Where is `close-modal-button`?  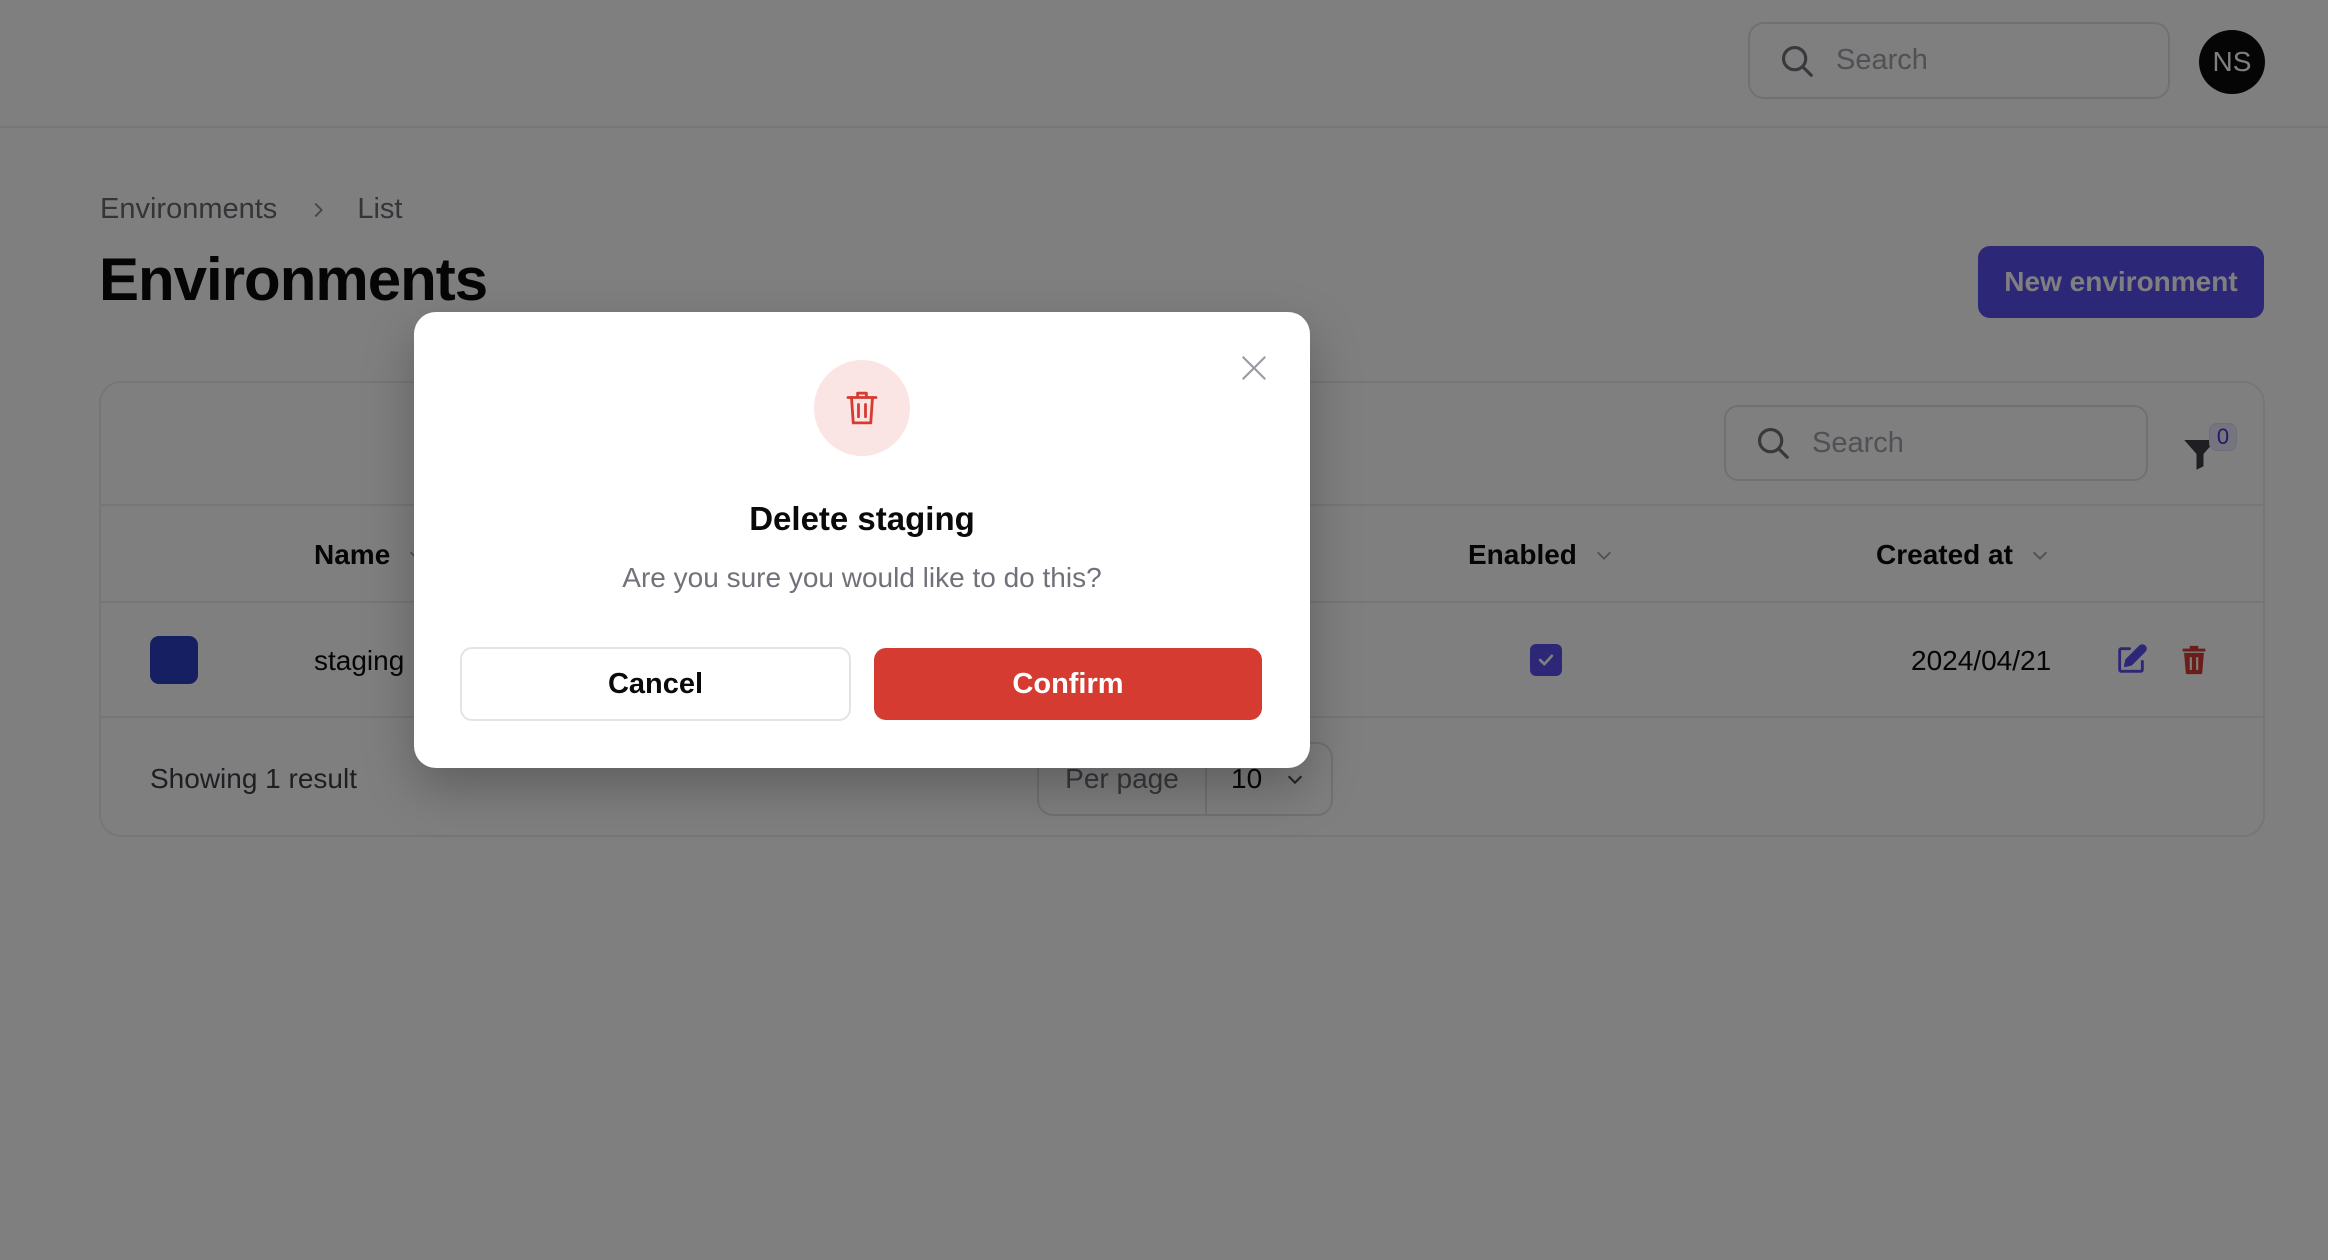 close-modal-button is located at coordinates (1254, 368).